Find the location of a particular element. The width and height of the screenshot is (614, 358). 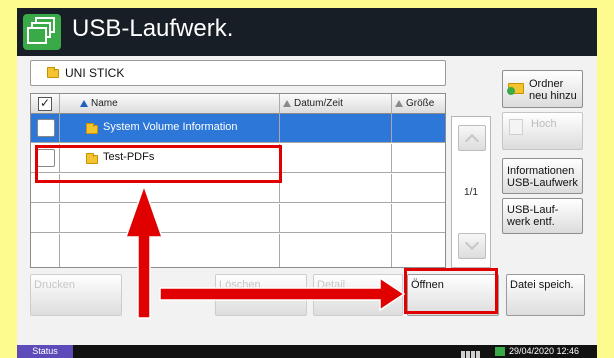

arrow-up-icon is located at coordinates (144, 251).